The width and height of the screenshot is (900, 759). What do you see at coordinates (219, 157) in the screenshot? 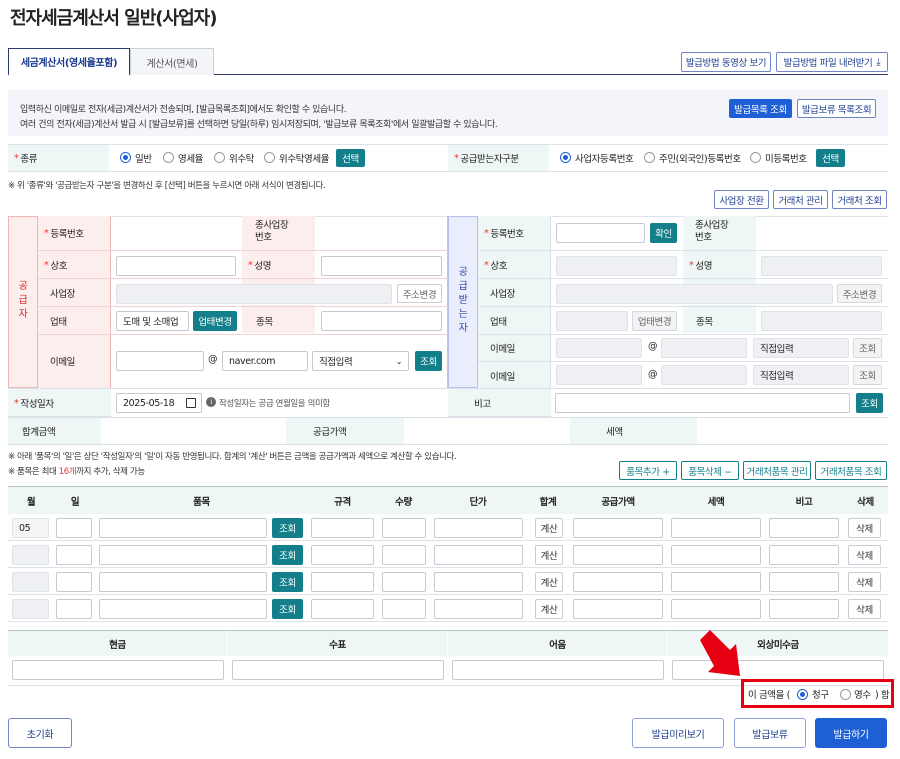
I see `type-radio-consign` at bounding box center [219, 157].